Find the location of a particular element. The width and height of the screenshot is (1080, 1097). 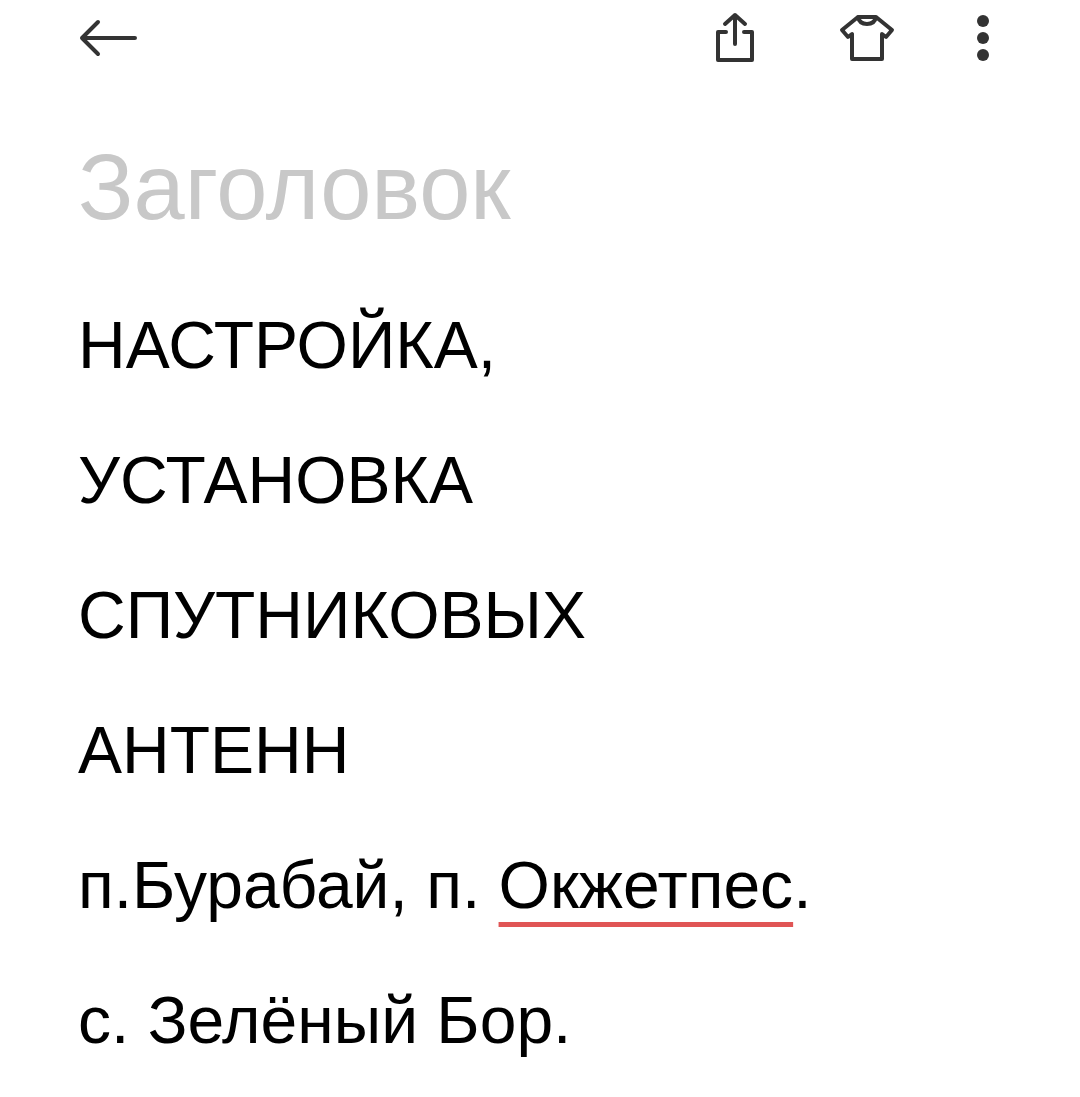

more-icon is located at coordinates (983, 38).